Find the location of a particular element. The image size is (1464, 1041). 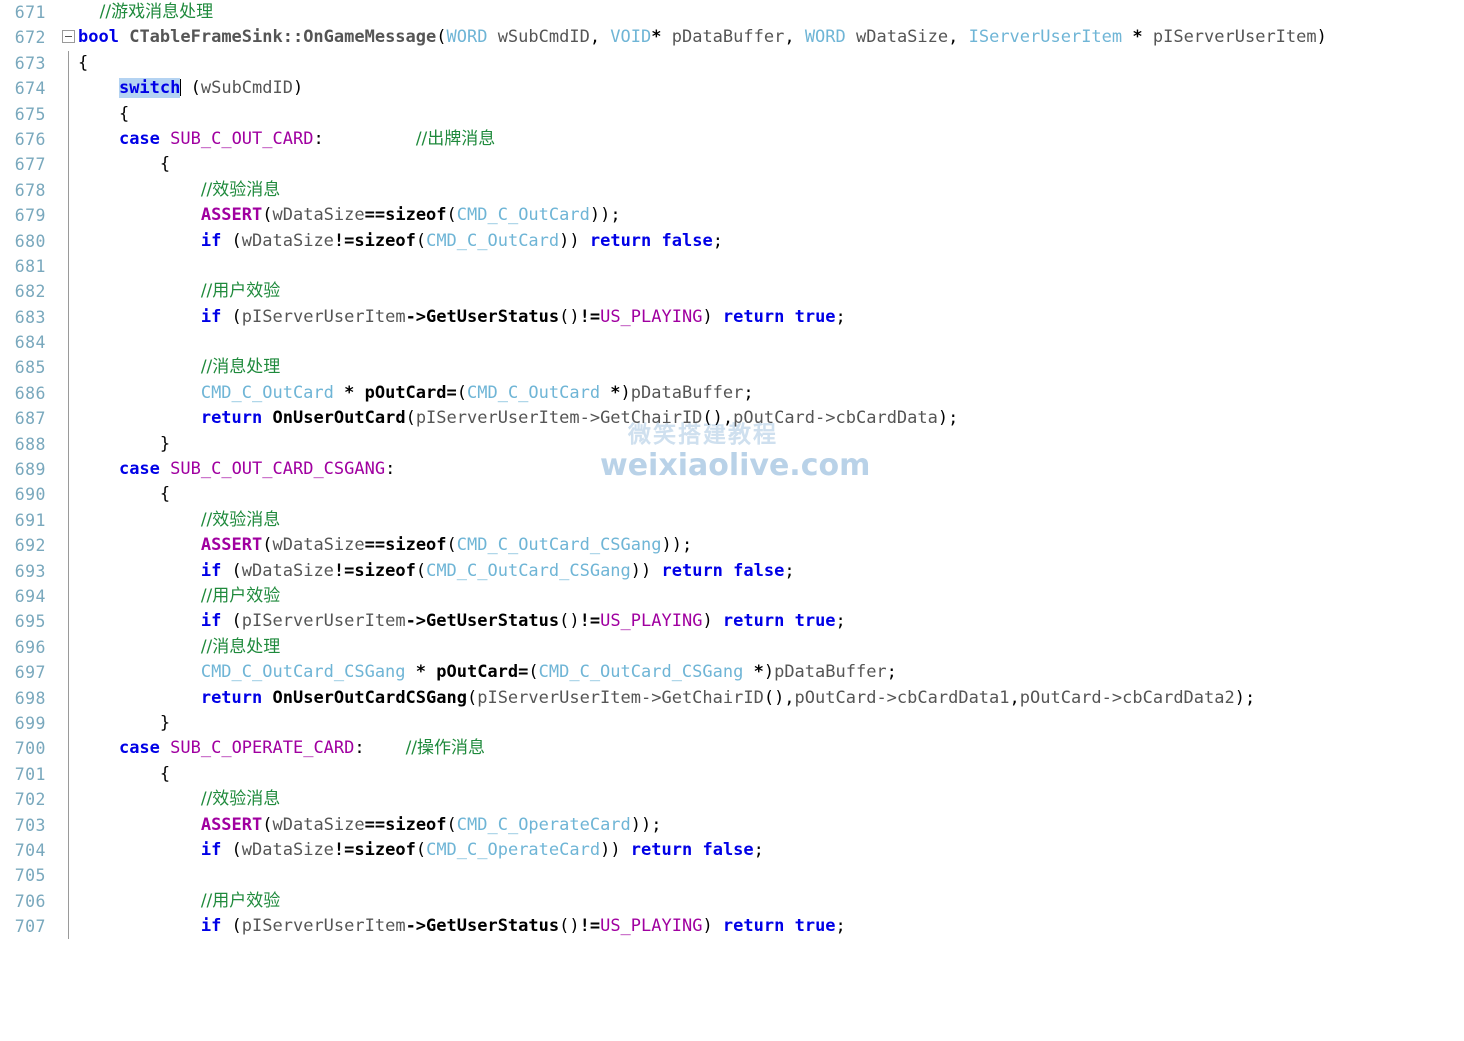

line-content: } is located at coordinates (124, 723).